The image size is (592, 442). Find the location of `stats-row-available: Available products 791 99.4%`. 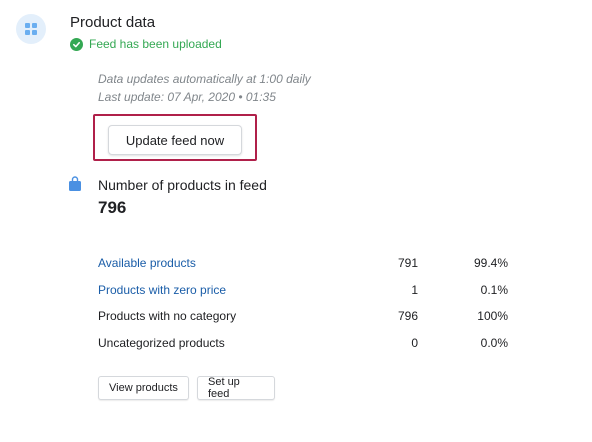

stats-row-available: Available products 791 99.4% is located at coordinates (303, 263).